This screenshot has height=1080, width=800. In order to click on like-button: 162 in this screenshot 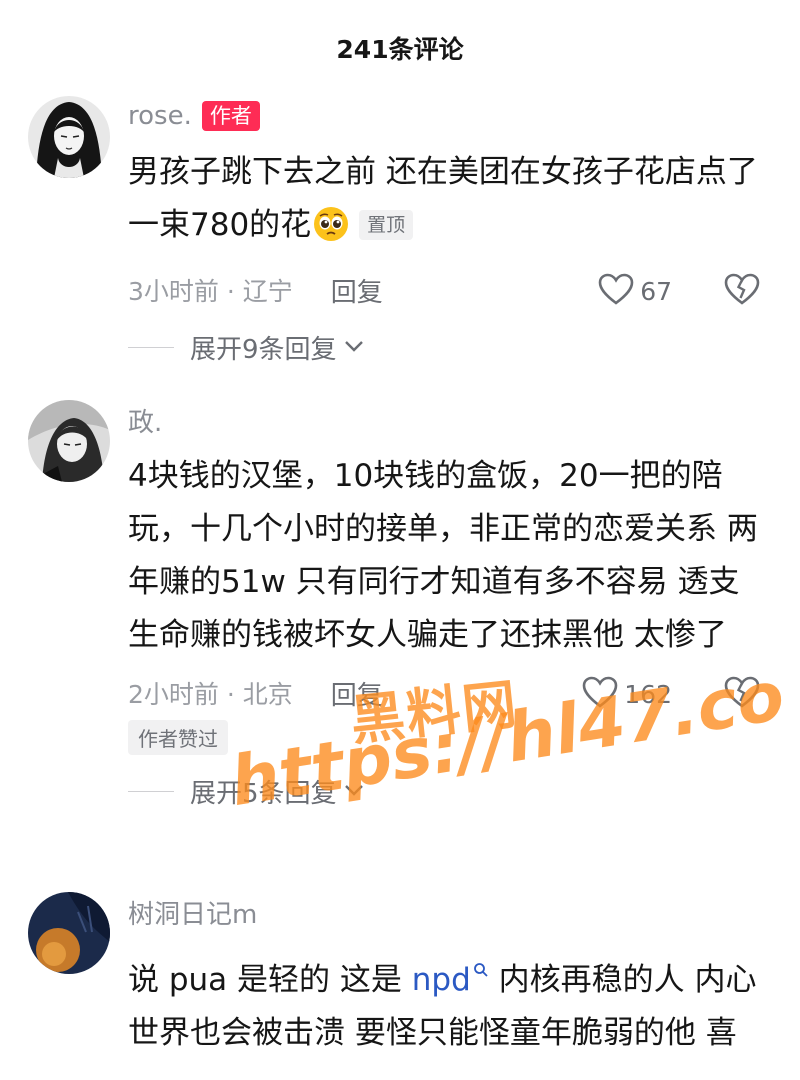, I will do `click(627, 694)`.